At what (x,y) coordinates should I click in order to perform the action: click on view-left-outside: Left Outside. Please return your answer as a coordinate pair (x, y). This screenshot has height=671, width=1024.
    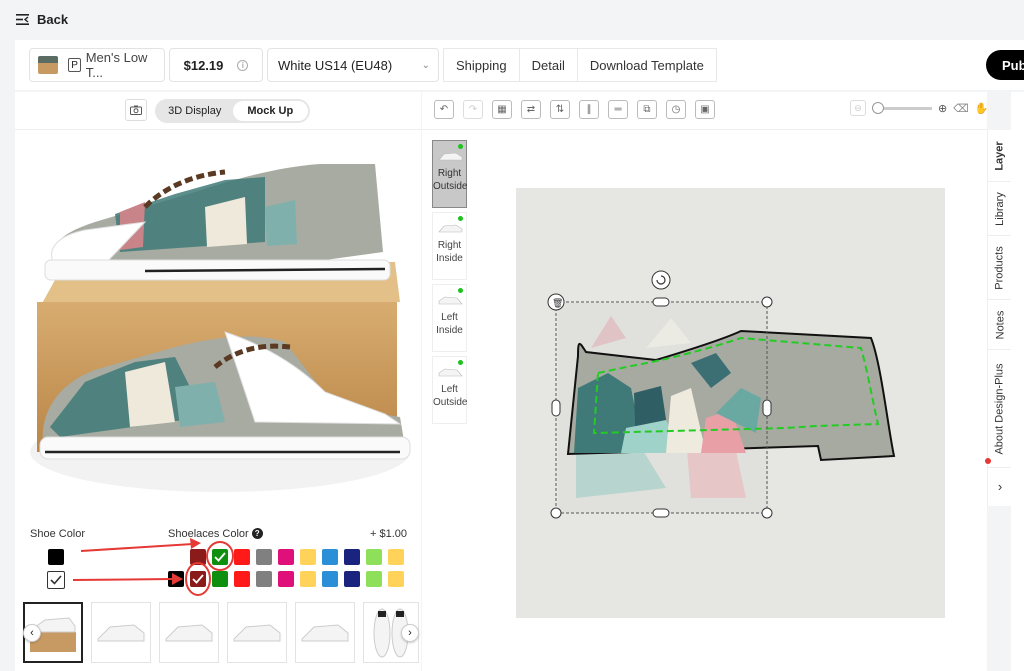
    Looking at the image, I should click on (449, 390).